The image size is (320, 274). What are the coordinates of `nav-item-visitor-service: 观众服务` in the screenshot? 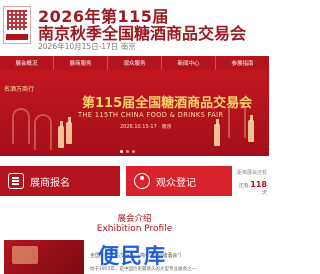 It's located at (135, 63).